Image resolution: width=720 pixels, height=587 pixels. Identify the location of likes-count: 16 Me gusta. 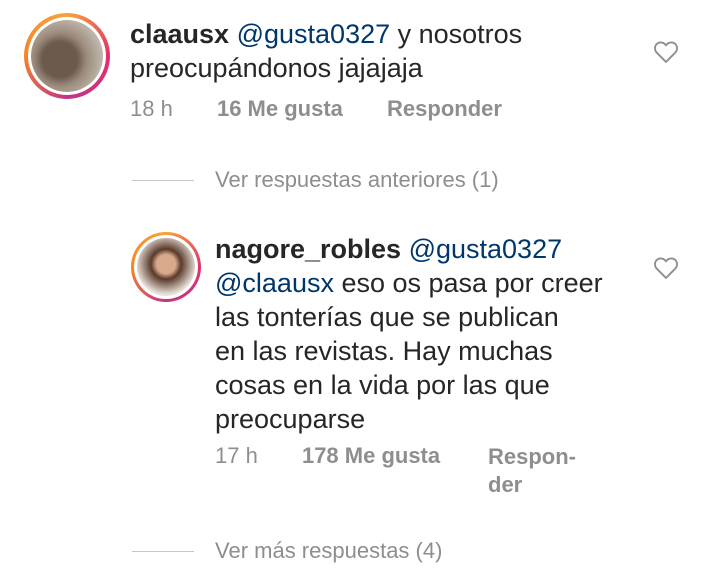
(280, 108).